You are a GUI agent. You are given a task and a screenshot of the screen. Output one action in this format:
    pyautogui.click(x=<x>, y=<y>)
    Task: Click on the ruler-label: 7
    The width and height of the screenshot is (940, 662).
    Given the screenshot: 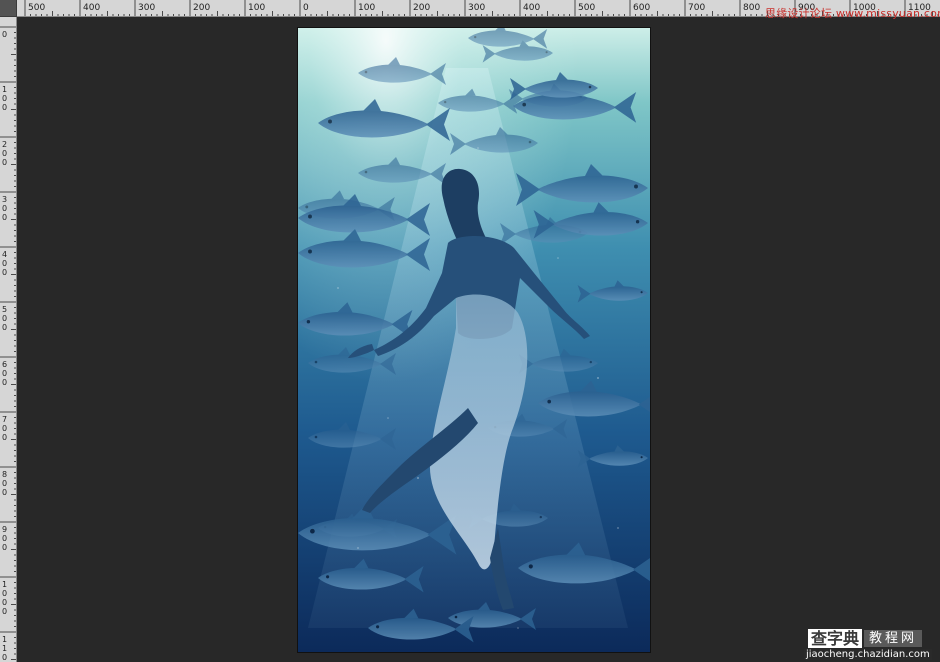 What is the action you would take?
    pyautogui.click(x=4, y=419)
    